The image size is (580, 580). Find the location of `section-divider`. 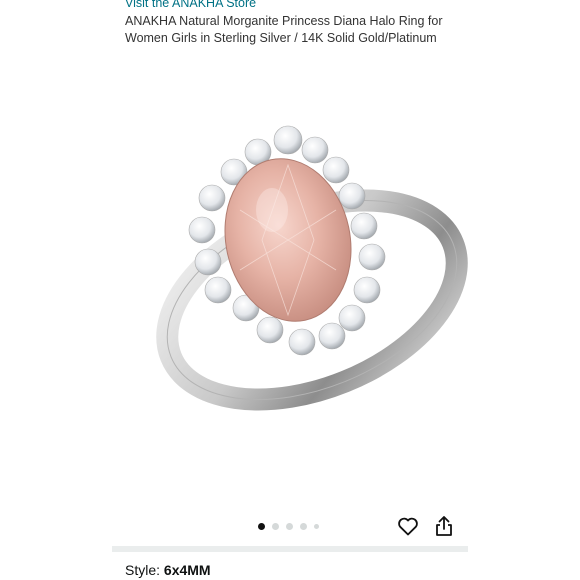

section-divider is located at coordinates (290, 549).